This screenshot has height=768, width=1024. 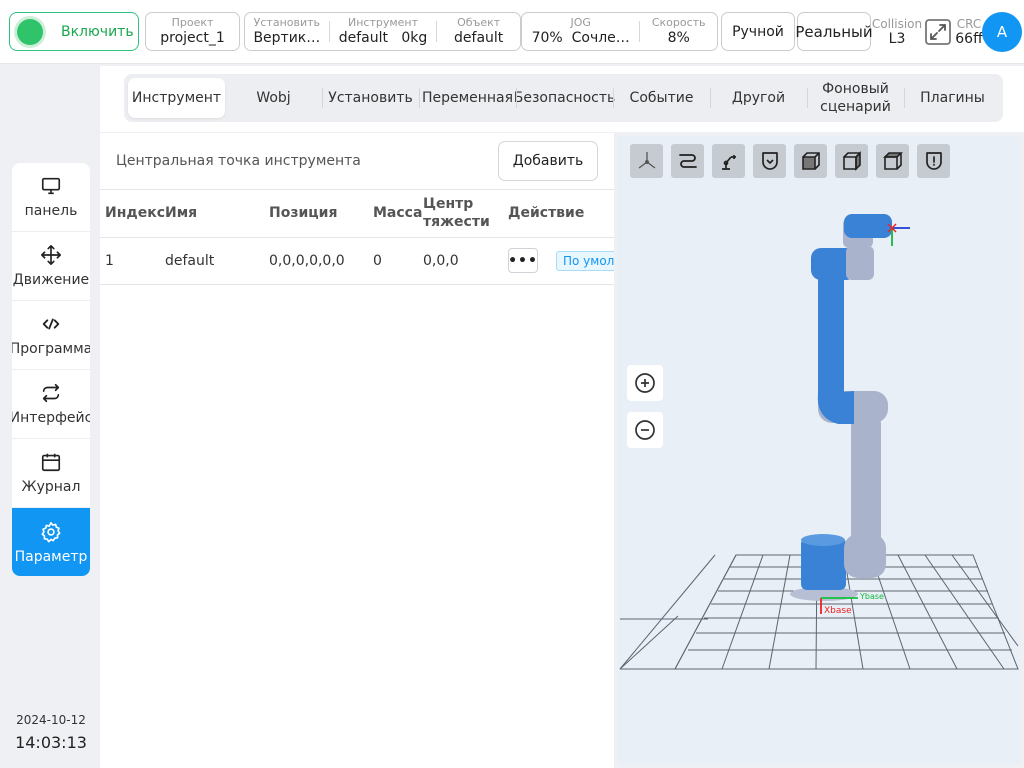 I want to click on shield-alert-icon, so click(x=933, y=161).